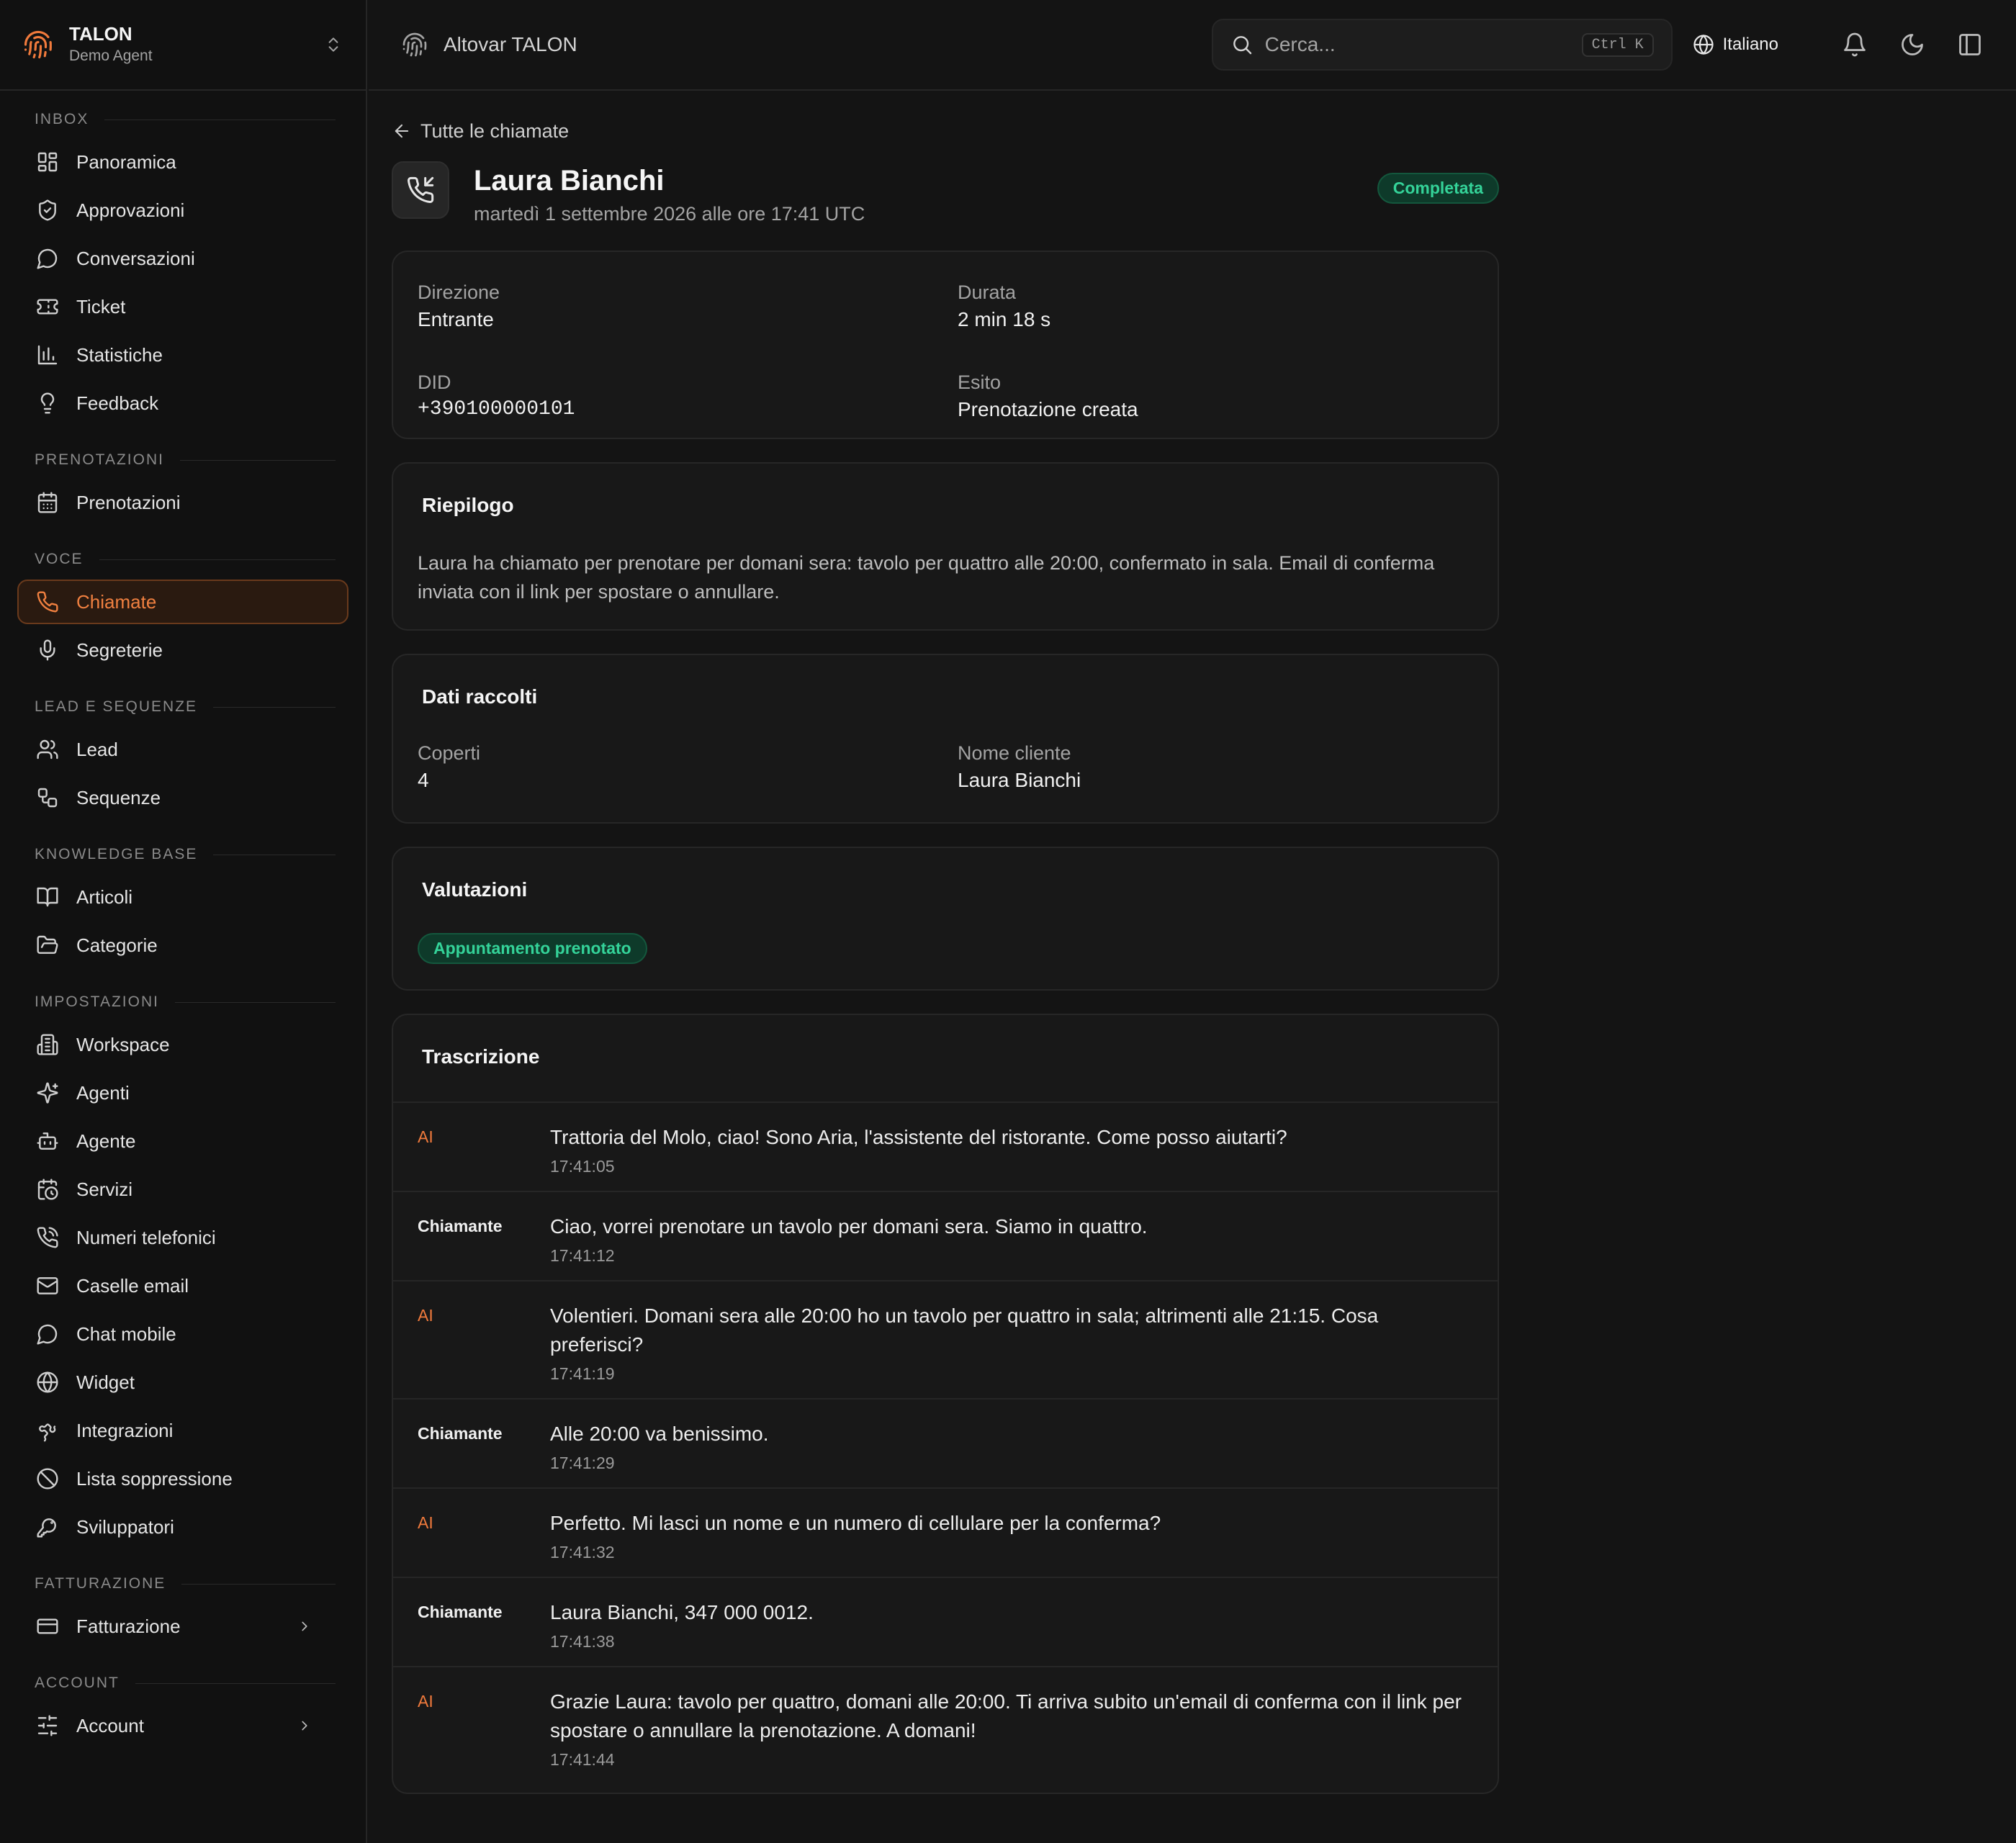 The height and width of the screenshot is (1843, 2016). I want to click on moon-icon, so click(1912, 45).